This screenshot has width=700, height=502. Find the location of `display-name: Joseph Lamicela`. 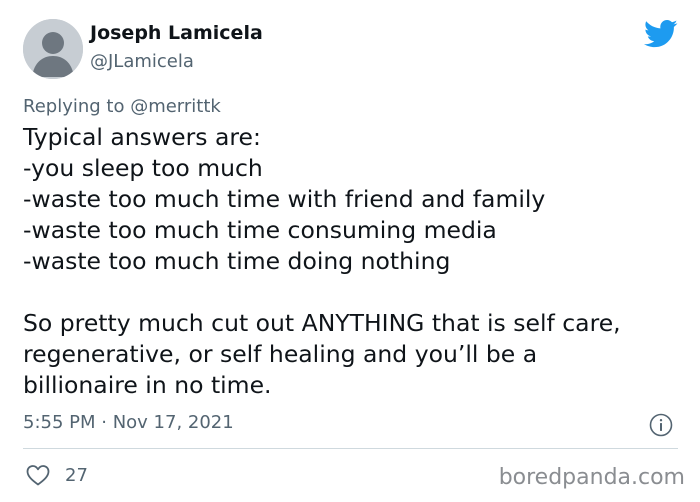

display-name: Joseph Lamicela is located at coordinates (176, 33).